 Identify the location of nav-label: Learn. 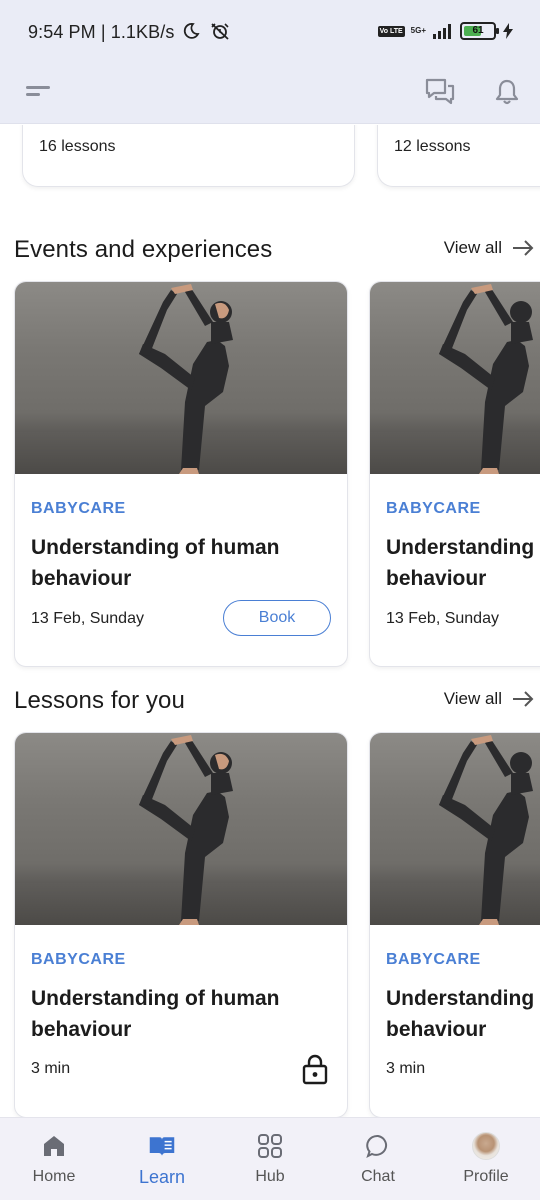
(162, 1177).